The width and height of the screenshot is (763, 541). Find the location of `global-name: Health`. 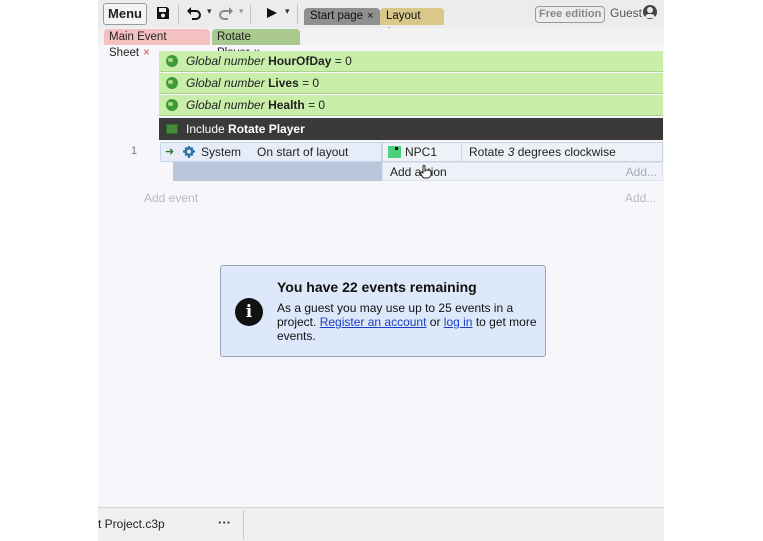

global-name: Health is located at coordinates (286, 105).